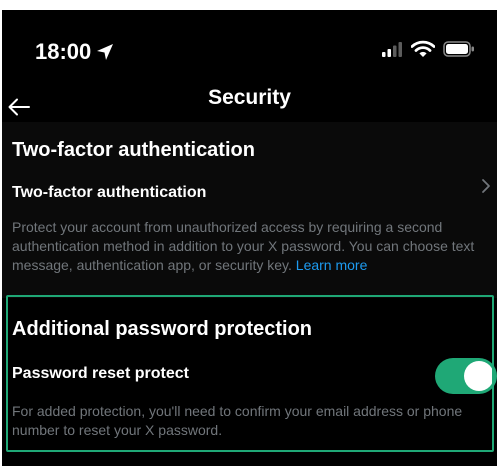  What do you see at coordinates (133, 150) in the screenshot?
I see `two-factor-section-title: Two-factor authentication` at bounding box center [133, 150].